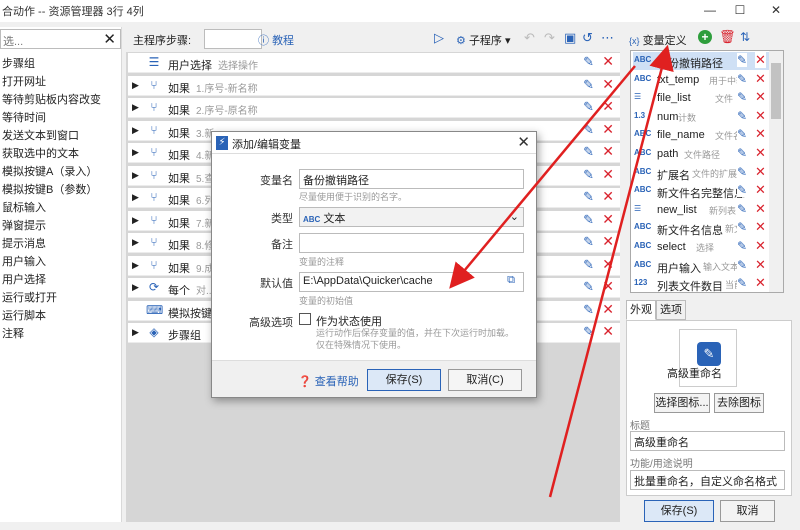  What do you see at coordinates (24, 226) in the screenshot?
I see `library-item: 弹窗提示` at bounding box center [24, 226].